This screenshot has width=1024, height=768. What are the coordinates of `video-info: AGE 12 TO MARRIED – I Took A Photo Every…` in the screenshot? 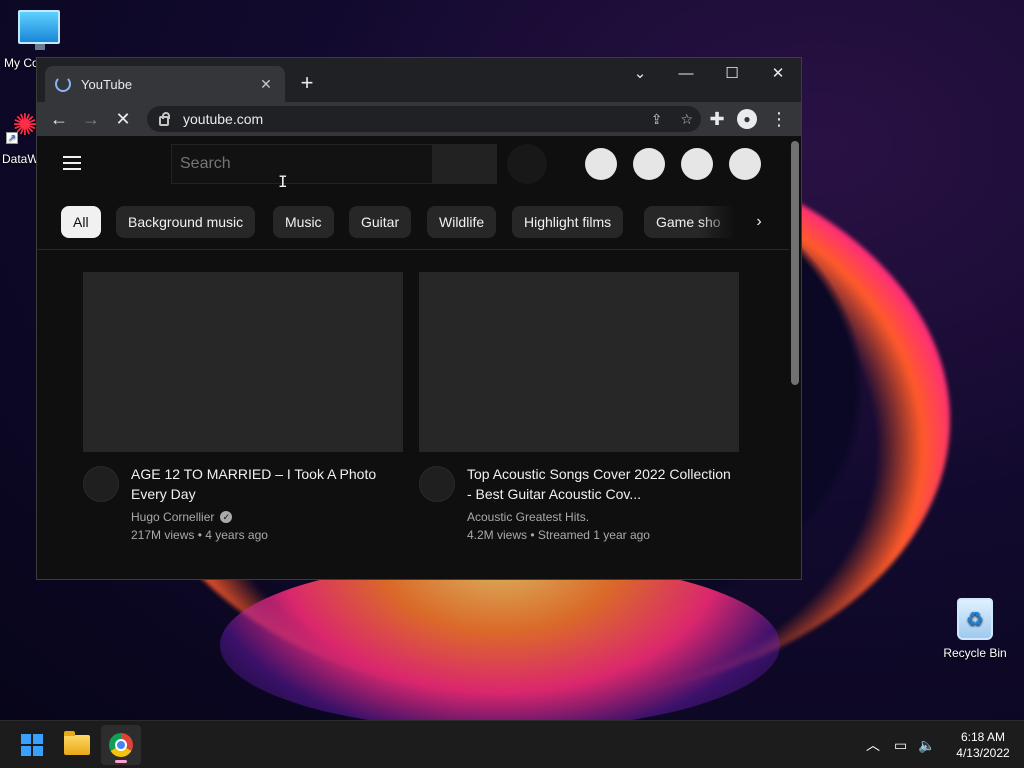 It's located at (243, 503).